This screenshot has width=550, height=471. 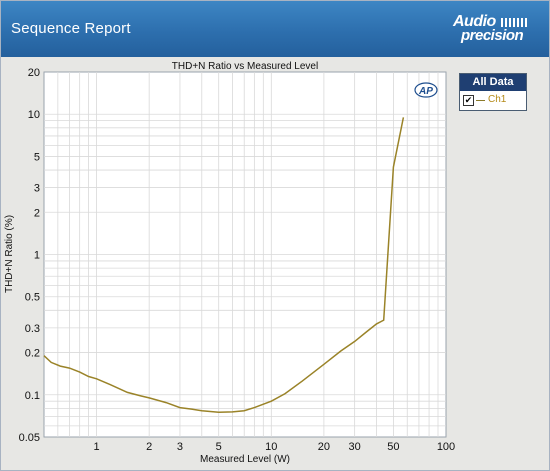 I want to click on legend-item-ch1: ✔ Ch1, so click(x=493, y=100).